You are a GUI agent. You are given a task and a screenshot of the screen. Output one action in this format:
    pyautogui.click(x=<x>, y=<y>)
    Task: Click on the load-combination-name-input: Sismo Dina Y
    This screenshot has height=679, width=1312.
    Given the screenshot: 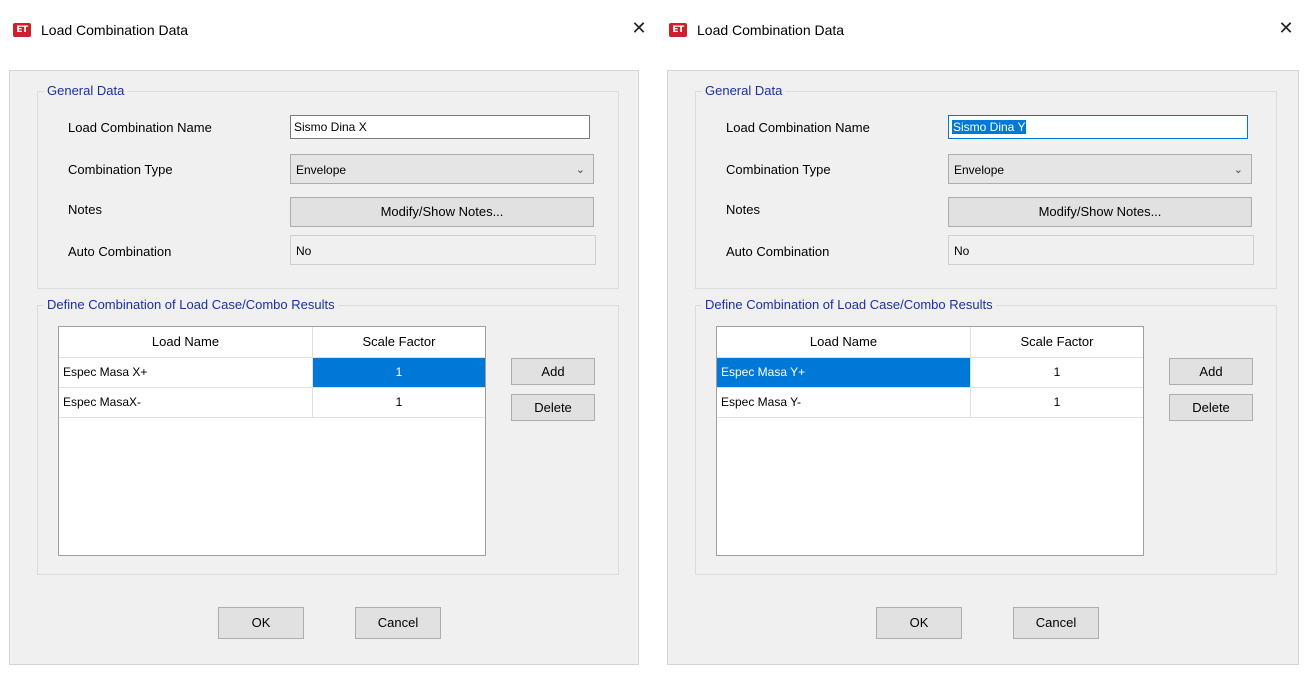 What is the action you would take?
    pyautogui.click(x=1098, y=127)
    